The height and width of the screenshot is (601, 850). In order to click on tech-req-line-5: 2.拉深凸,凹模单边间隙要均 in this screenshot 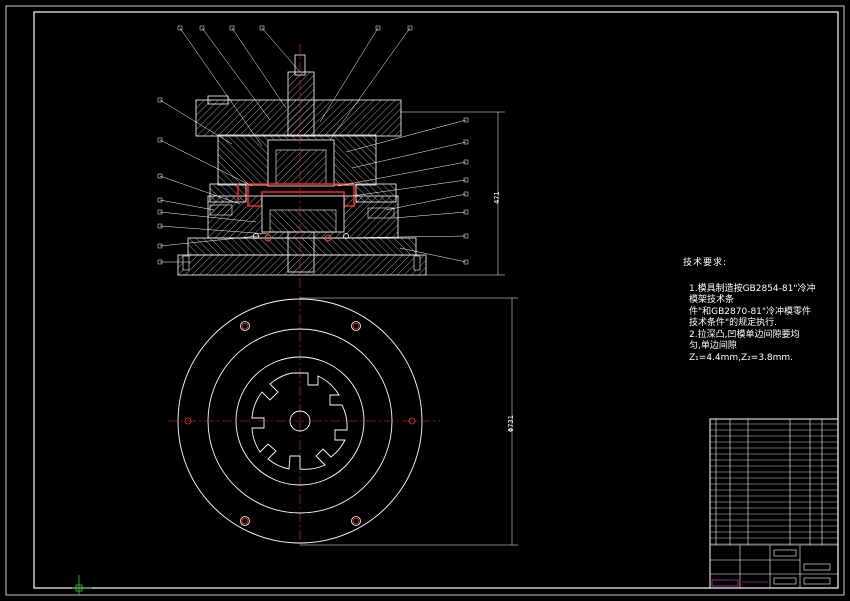, I will do `click(744, 334)`.